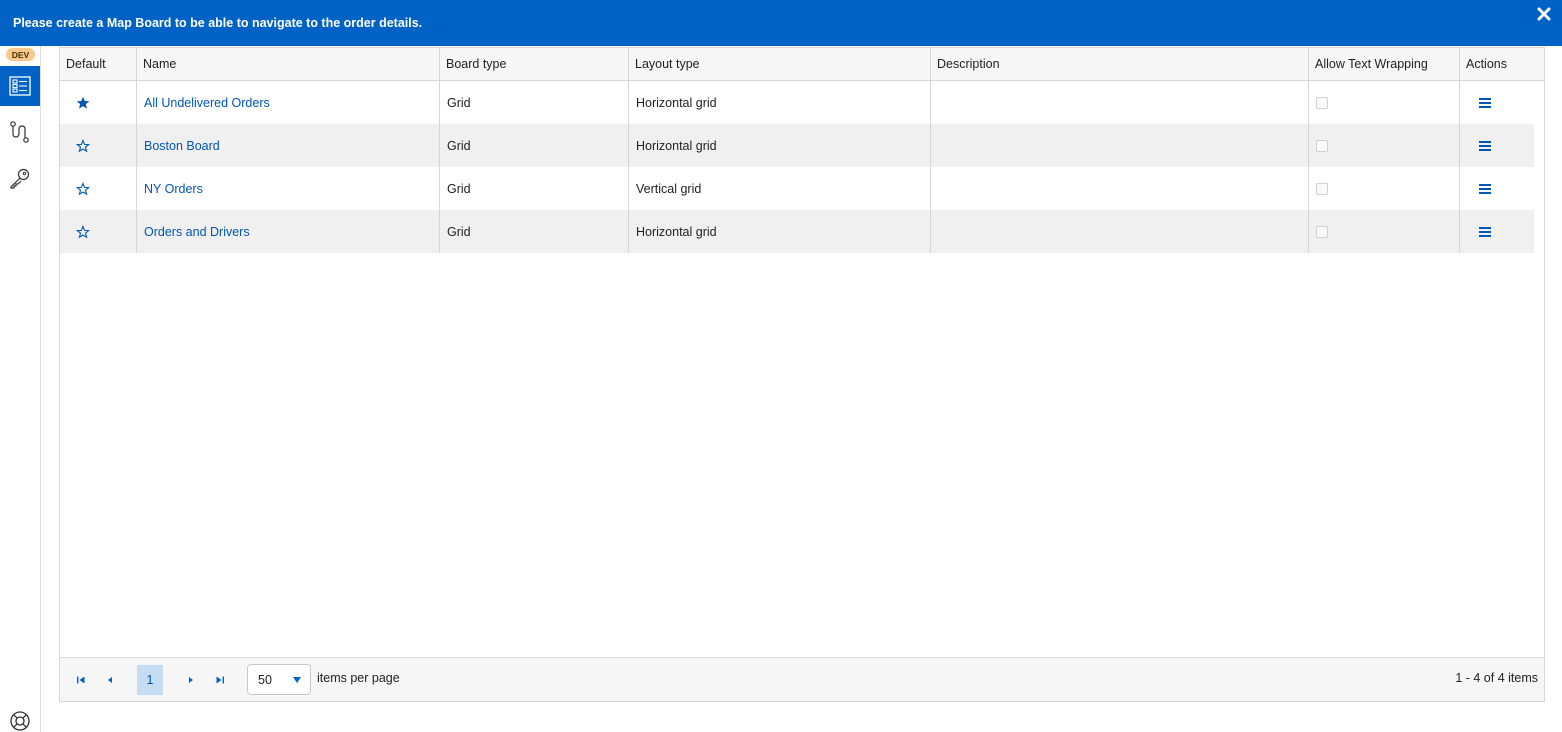 This screenshot has width=1562, height=732. What do you see at coordinates (197, 232) in the screenshot?
I see `board-name-link: Orders and Drivers` at bounding box center [197, 232].